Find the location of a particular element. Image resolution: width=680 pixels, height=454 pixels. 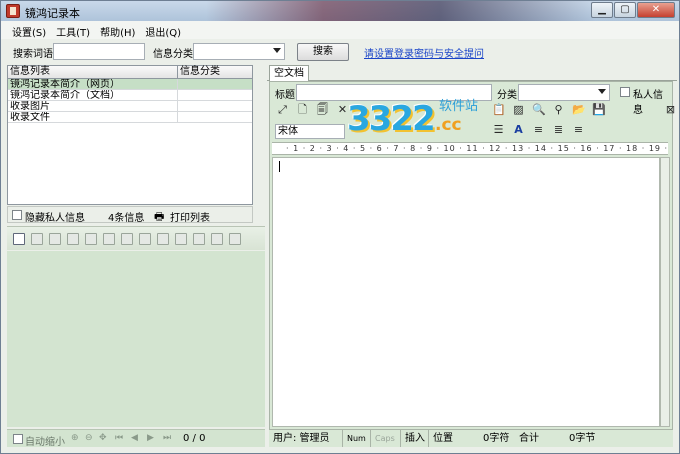

editor-toolbar-left: ⤢ 🗋 🗐 ✕ is located at coordinates (316, 109).